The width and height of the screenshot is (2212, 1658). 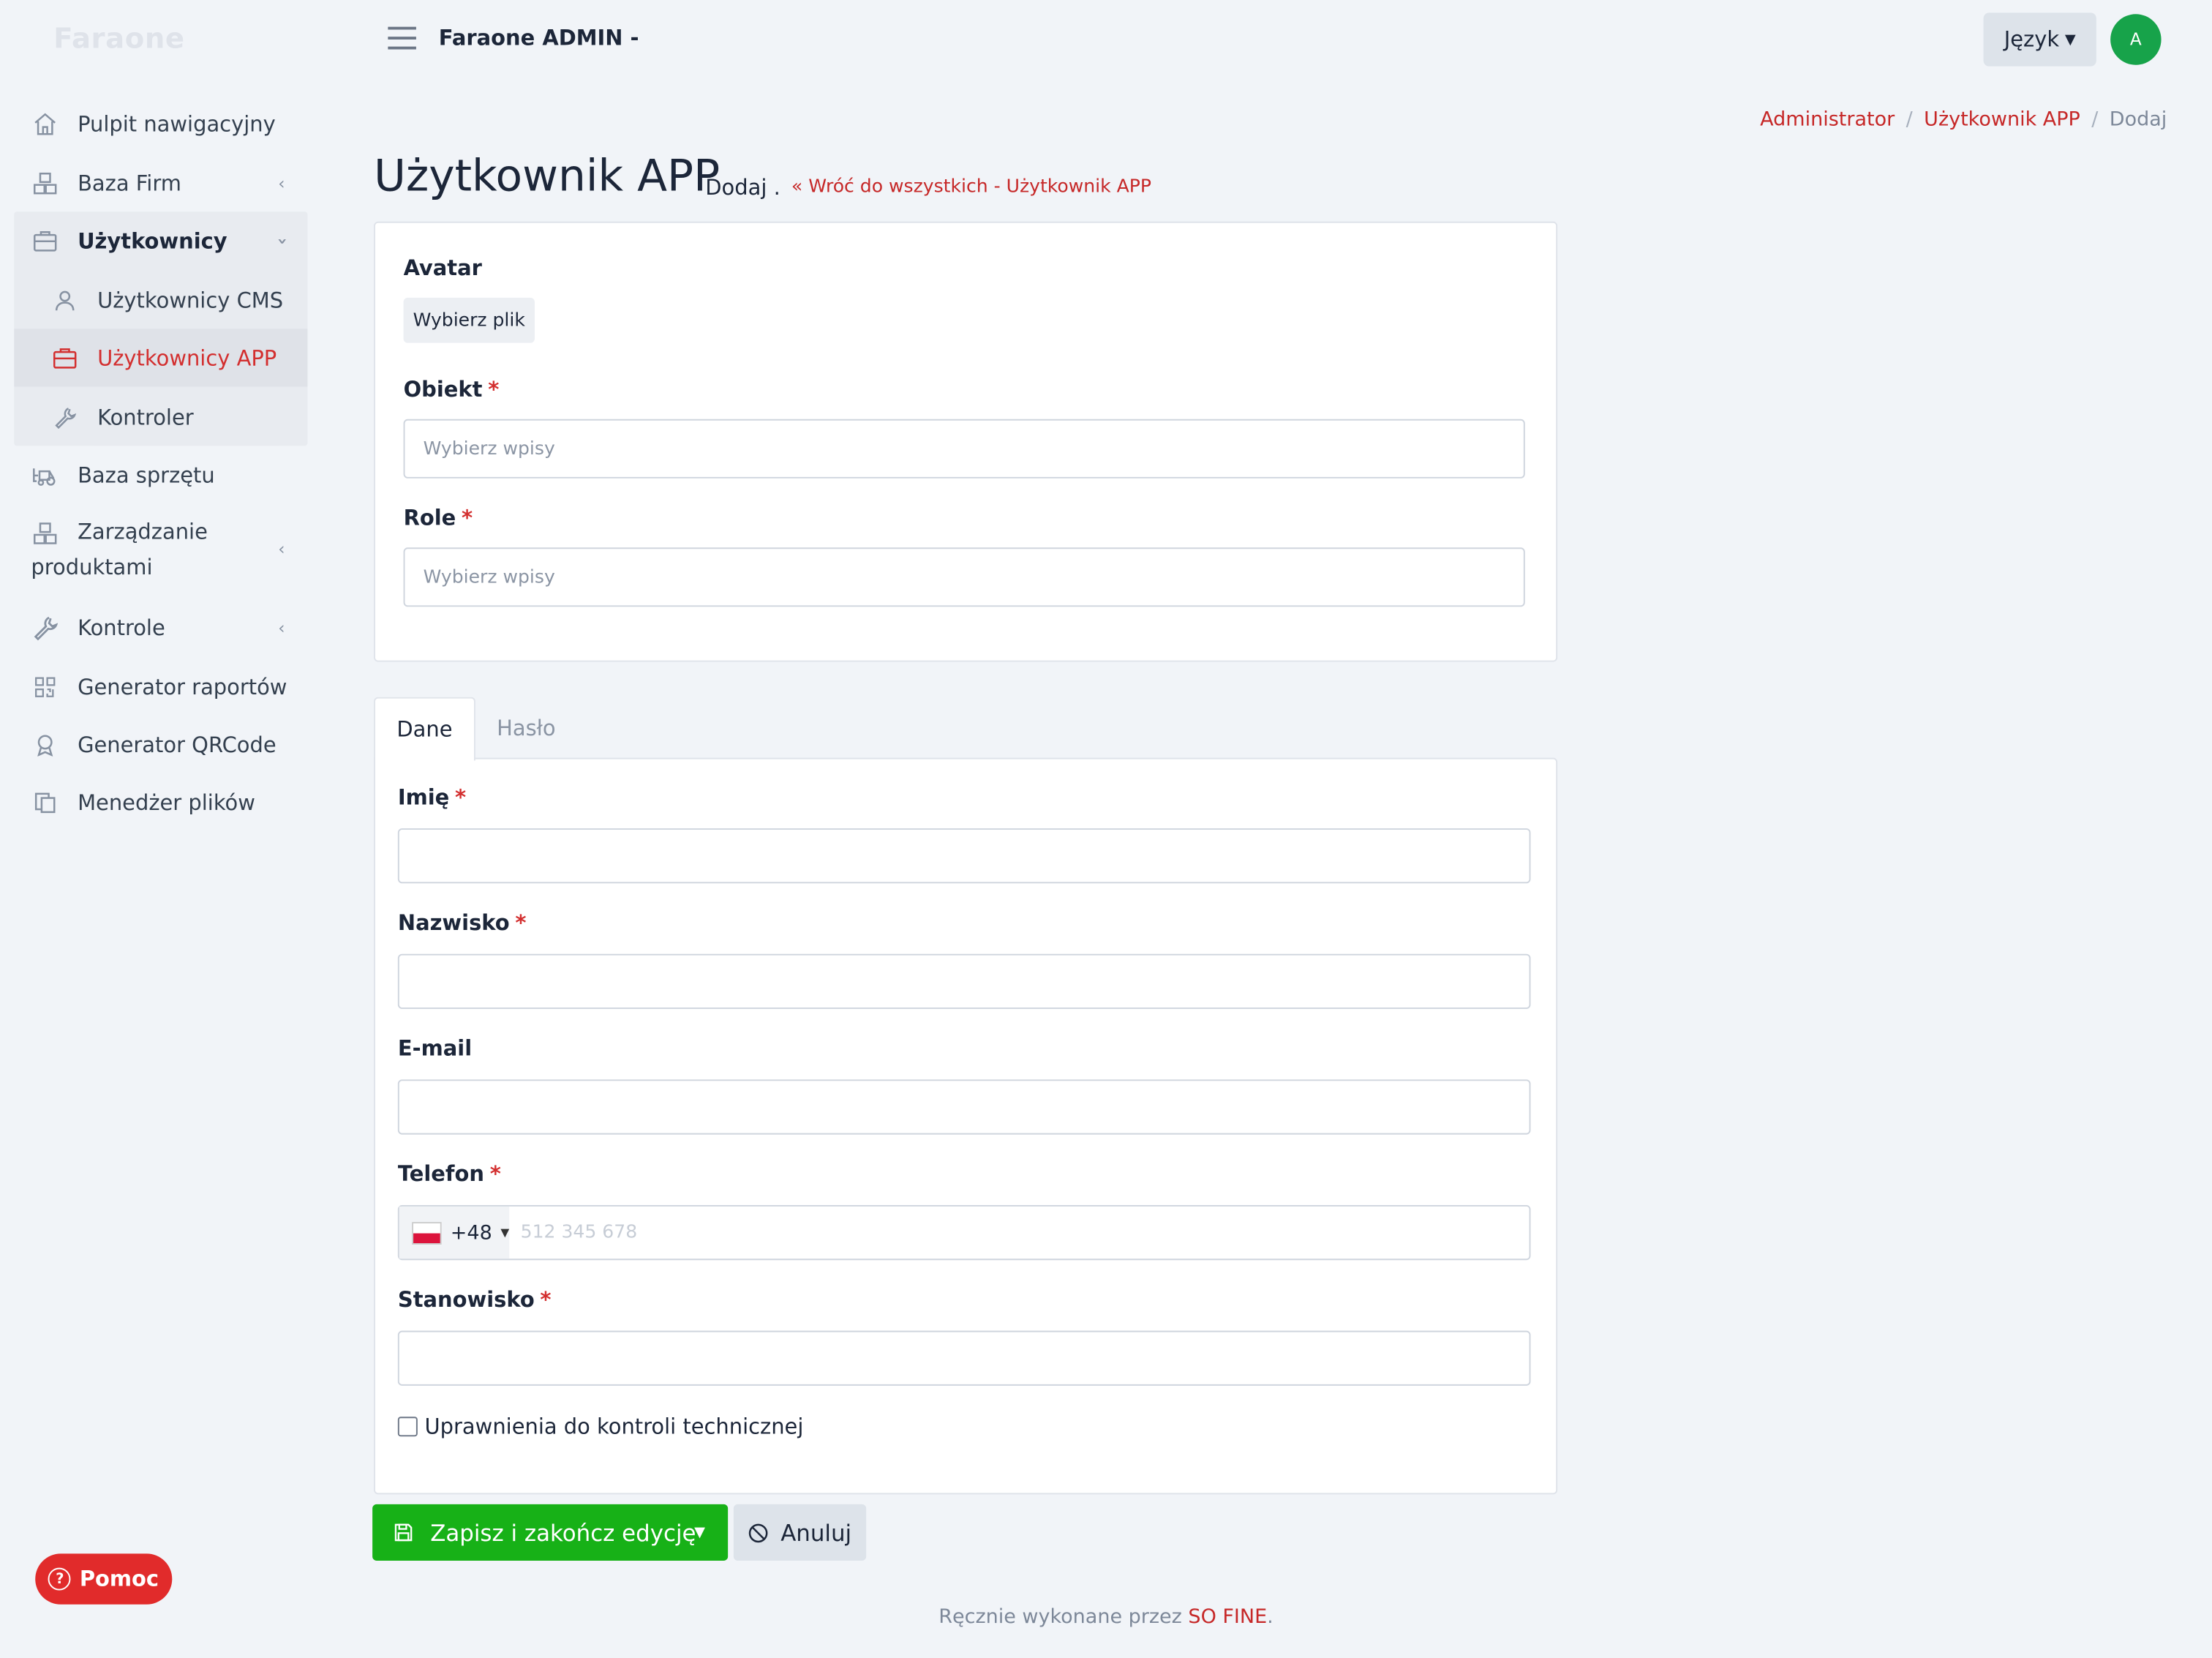 What do you see at coordinates (281, 241) in the screenshot?
I see `chevron-down-icon: ‹` at bounding box center [281, 241].